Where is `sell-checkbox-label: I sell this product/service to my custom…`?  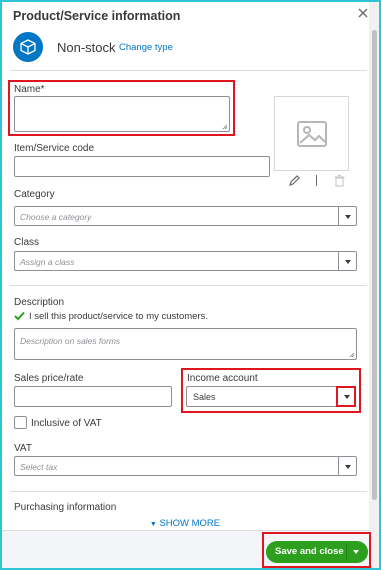 sell-checkbox-label: I sell this product/service to my custom… is located at coordinates (118, 316).